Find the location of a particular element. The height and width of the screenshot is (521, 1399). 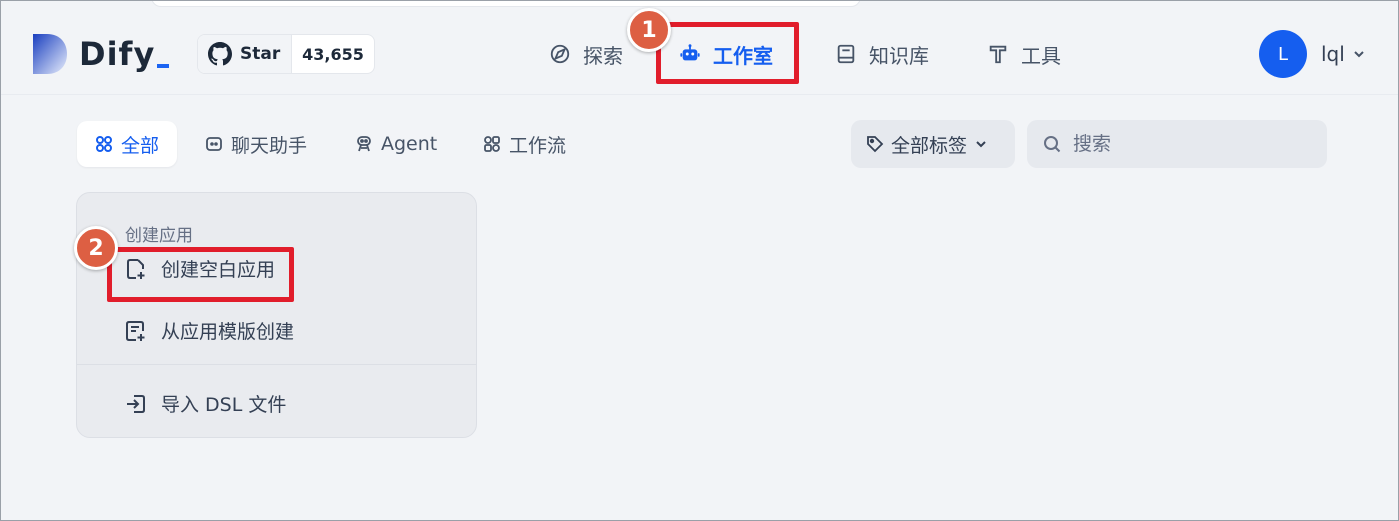

template-icon is located at coordinates (135, 330).